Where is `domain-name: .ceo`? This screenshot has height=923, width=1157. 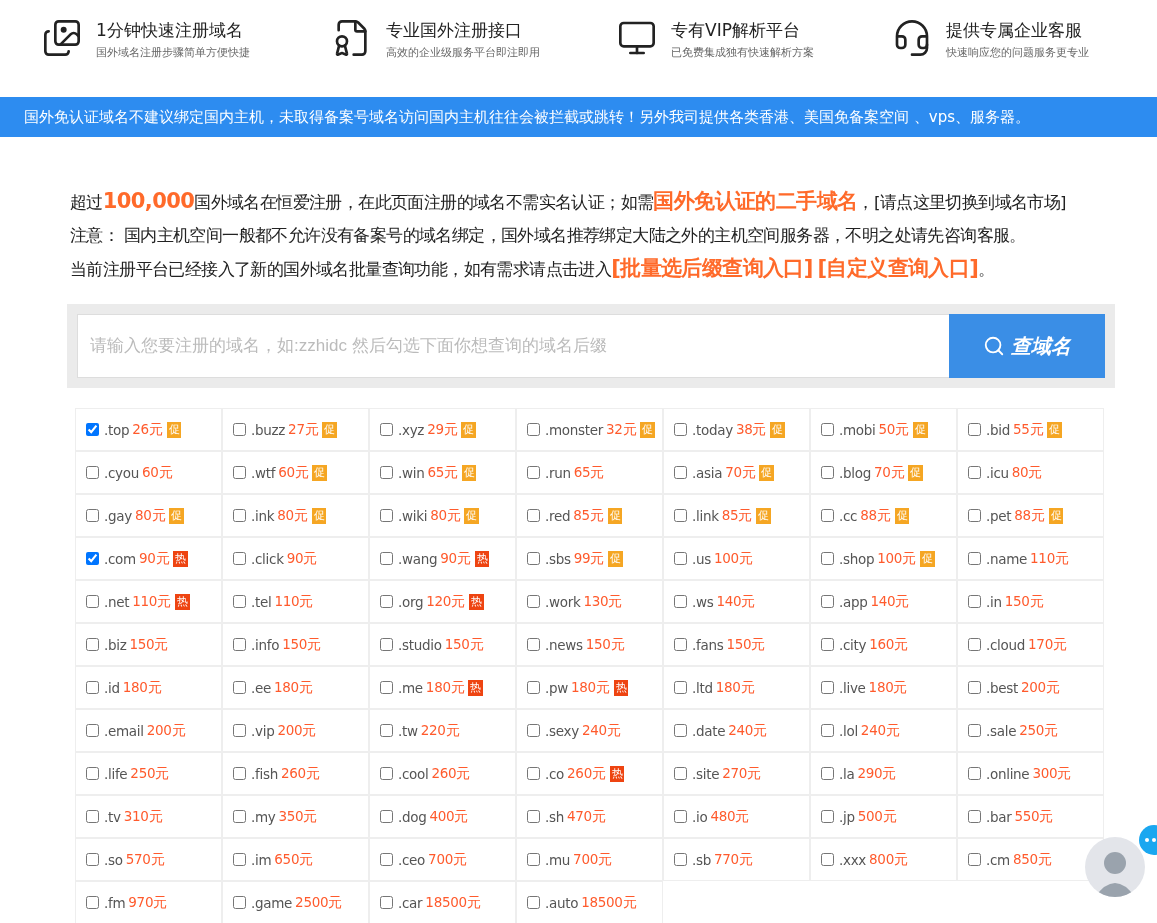 domain-name: .ceo is located at coordinates (412, 859).